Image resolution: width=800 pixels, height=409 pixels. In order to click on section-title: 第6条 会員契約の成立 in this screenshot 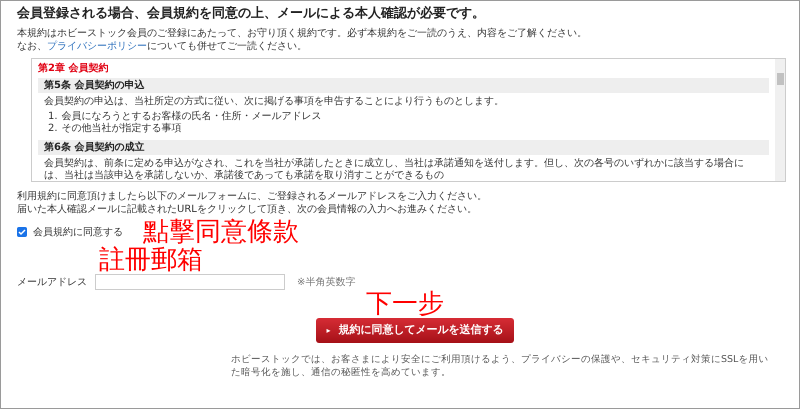, I will do `click(403, 147)`.